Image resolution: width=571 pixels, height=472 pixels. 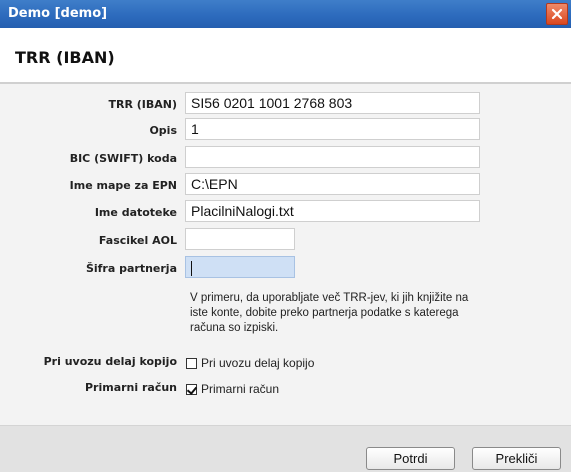 What do you see at coordinates (285, 448) in the screenshot?
I see `dialog-footer: Potrdi Prekliči` at bounding box center [285, 448].